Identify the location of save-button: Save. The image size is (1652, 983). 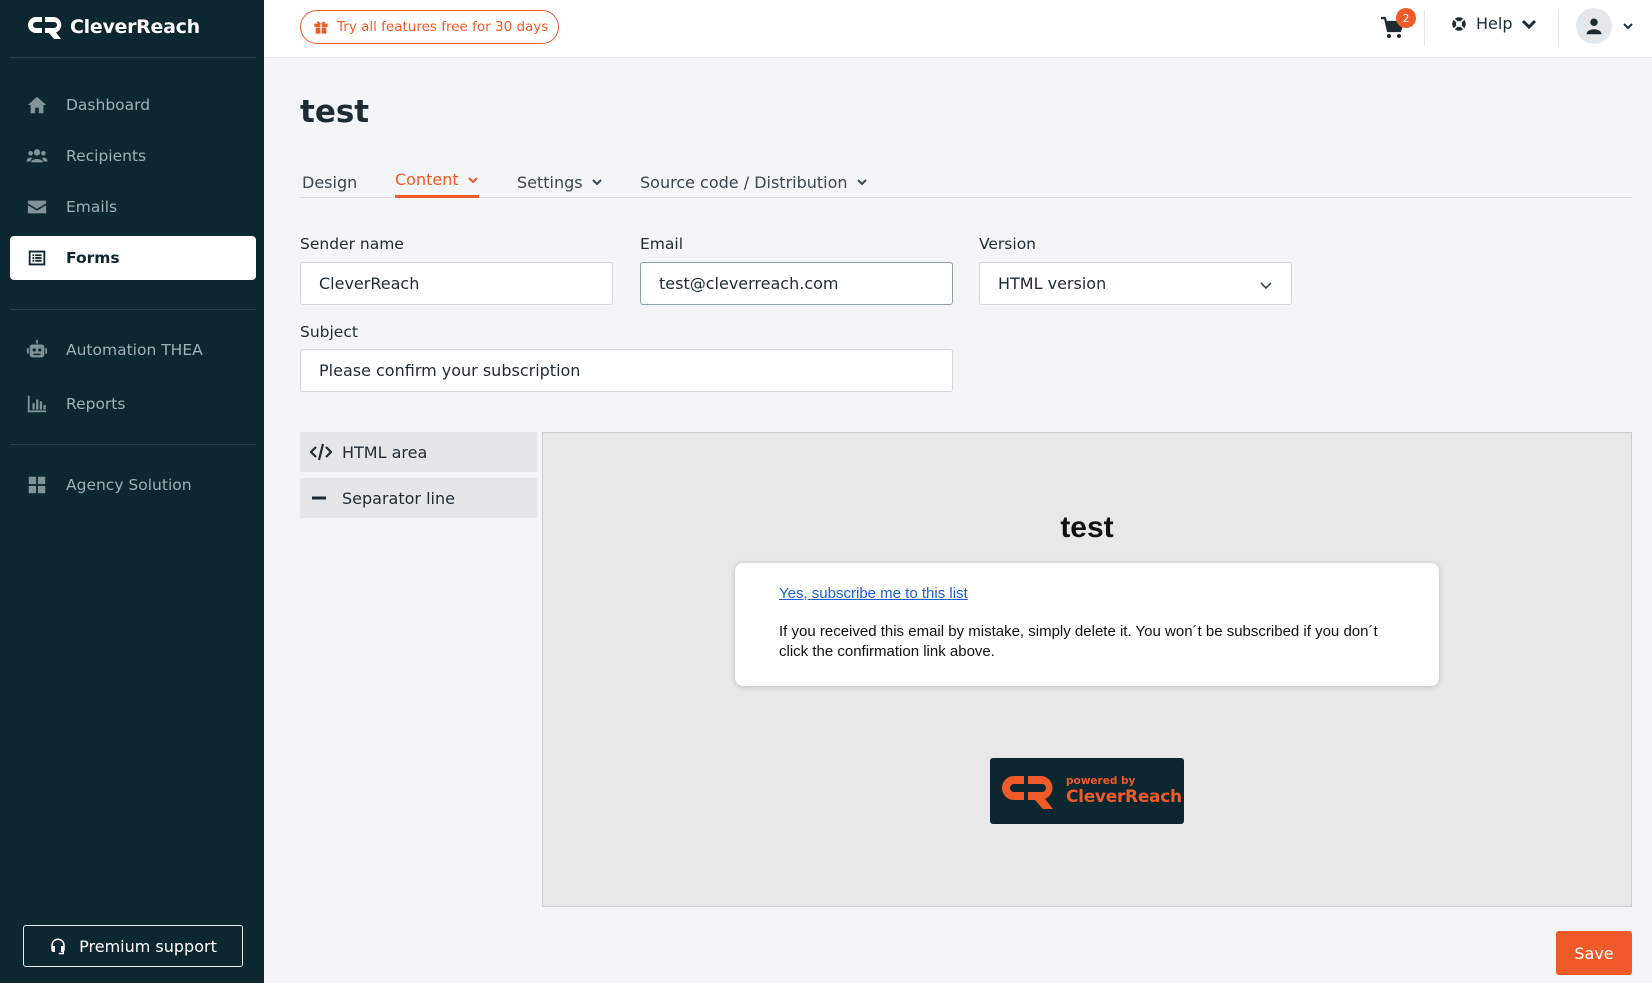
(1594, 953).